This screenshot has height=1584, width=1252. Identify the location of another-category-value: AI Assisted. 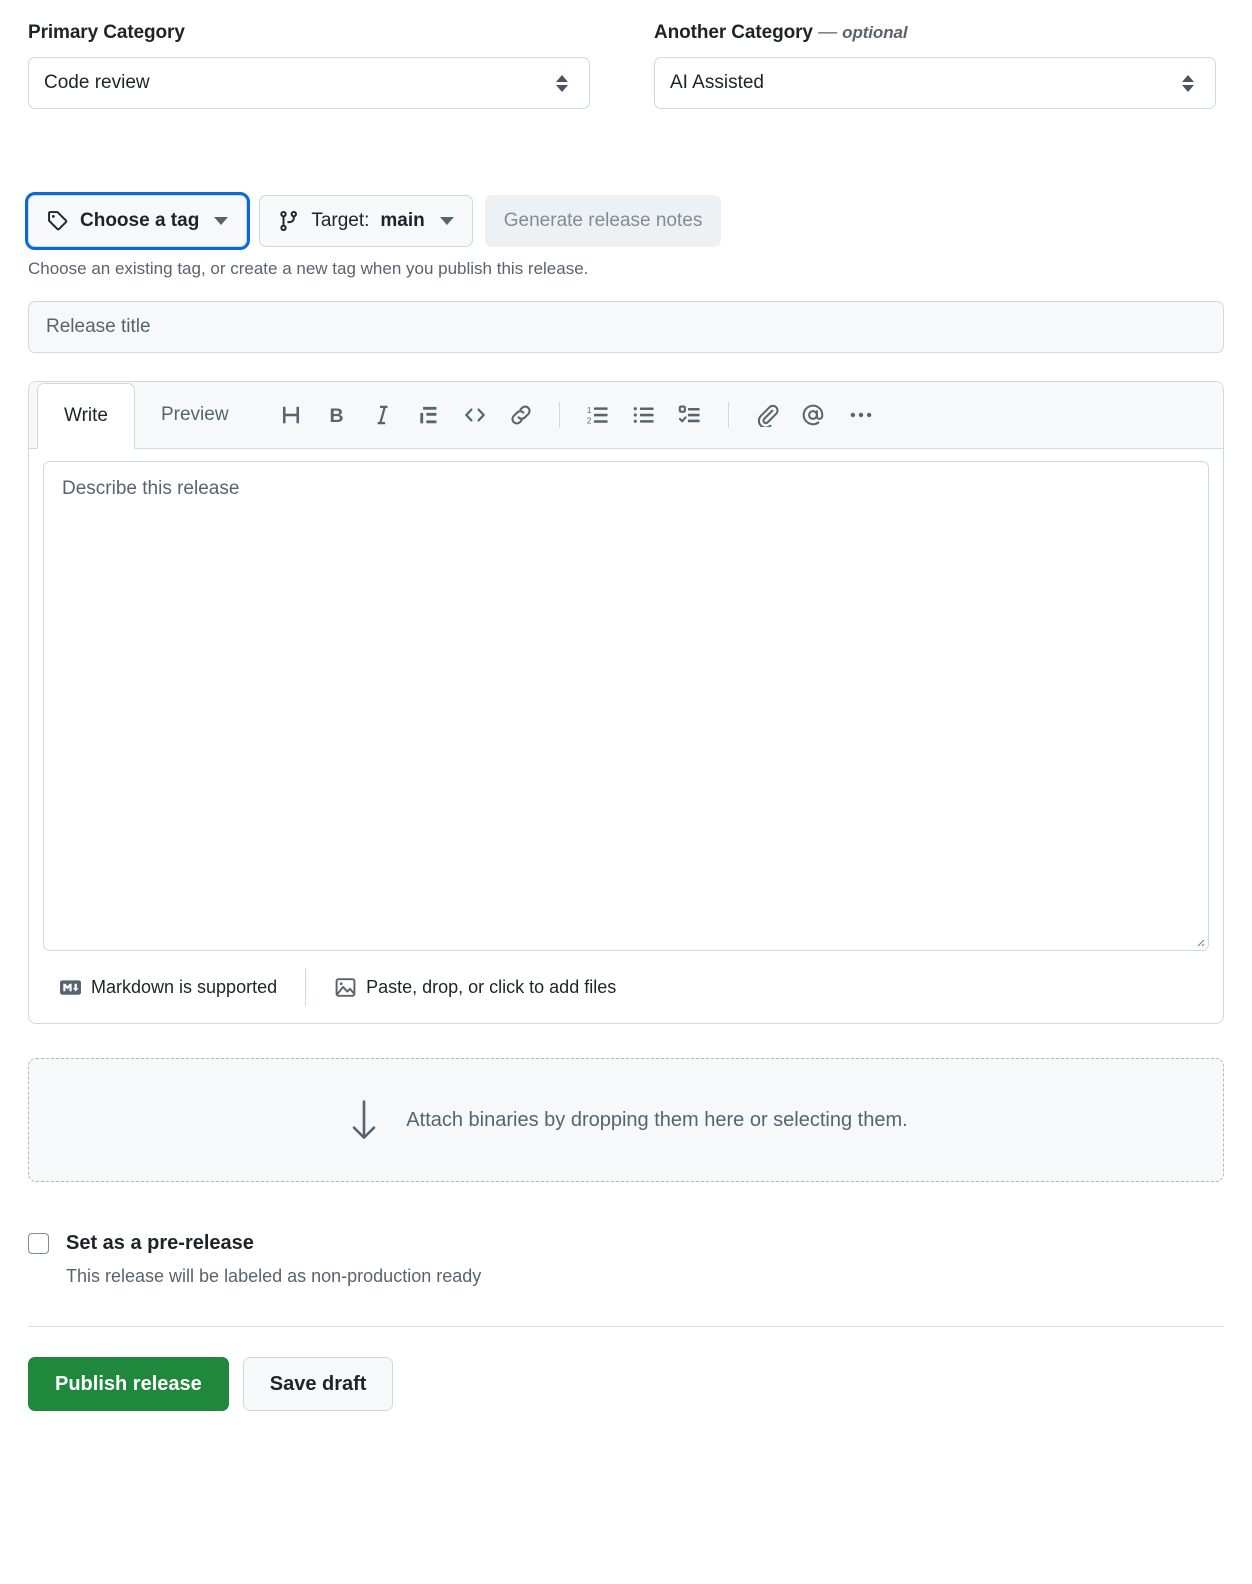
(717, 82).